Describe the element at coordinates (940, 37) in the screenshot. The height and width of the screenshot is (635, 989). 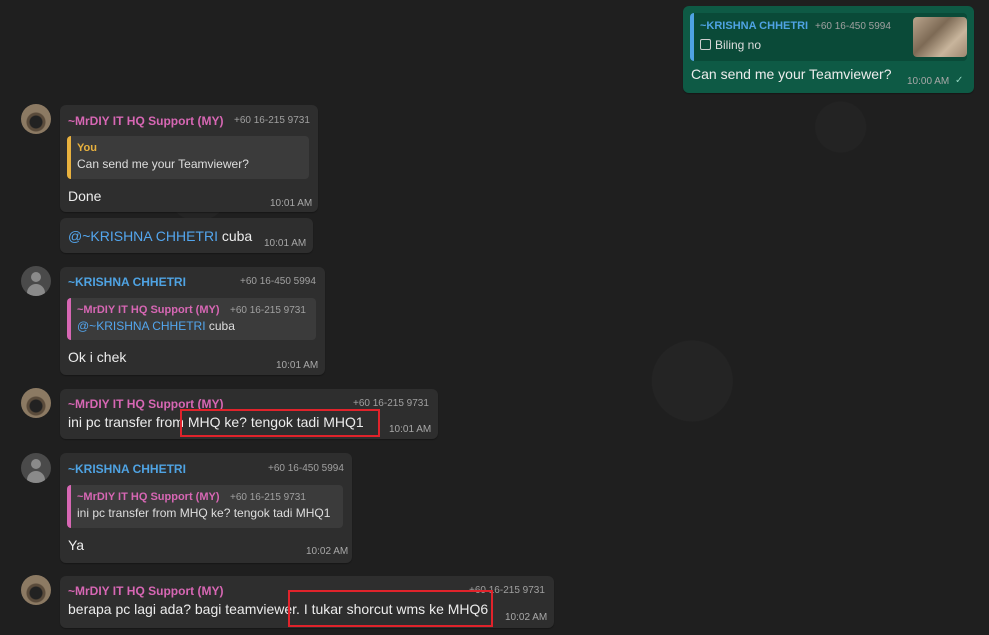
I see `quoted-image-thumbnail` at that location.